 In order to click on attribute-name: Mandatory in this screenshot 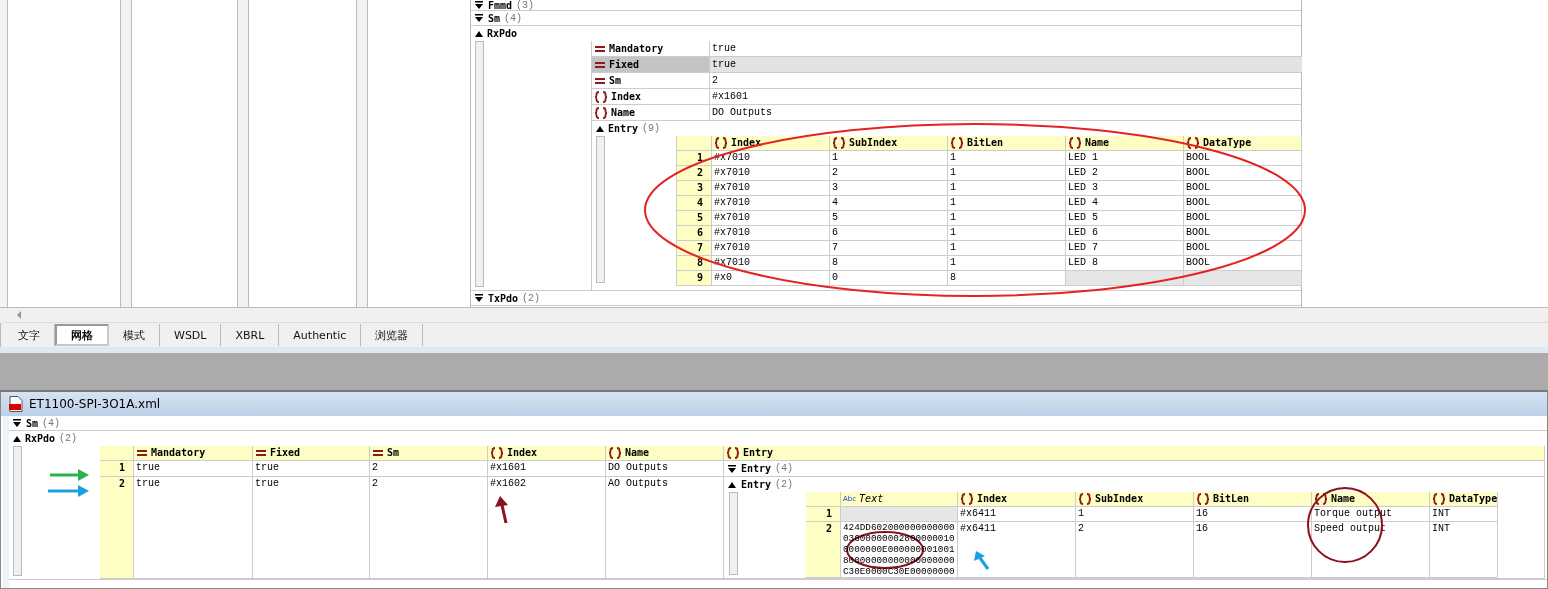, I will do `click(636, 48)`.